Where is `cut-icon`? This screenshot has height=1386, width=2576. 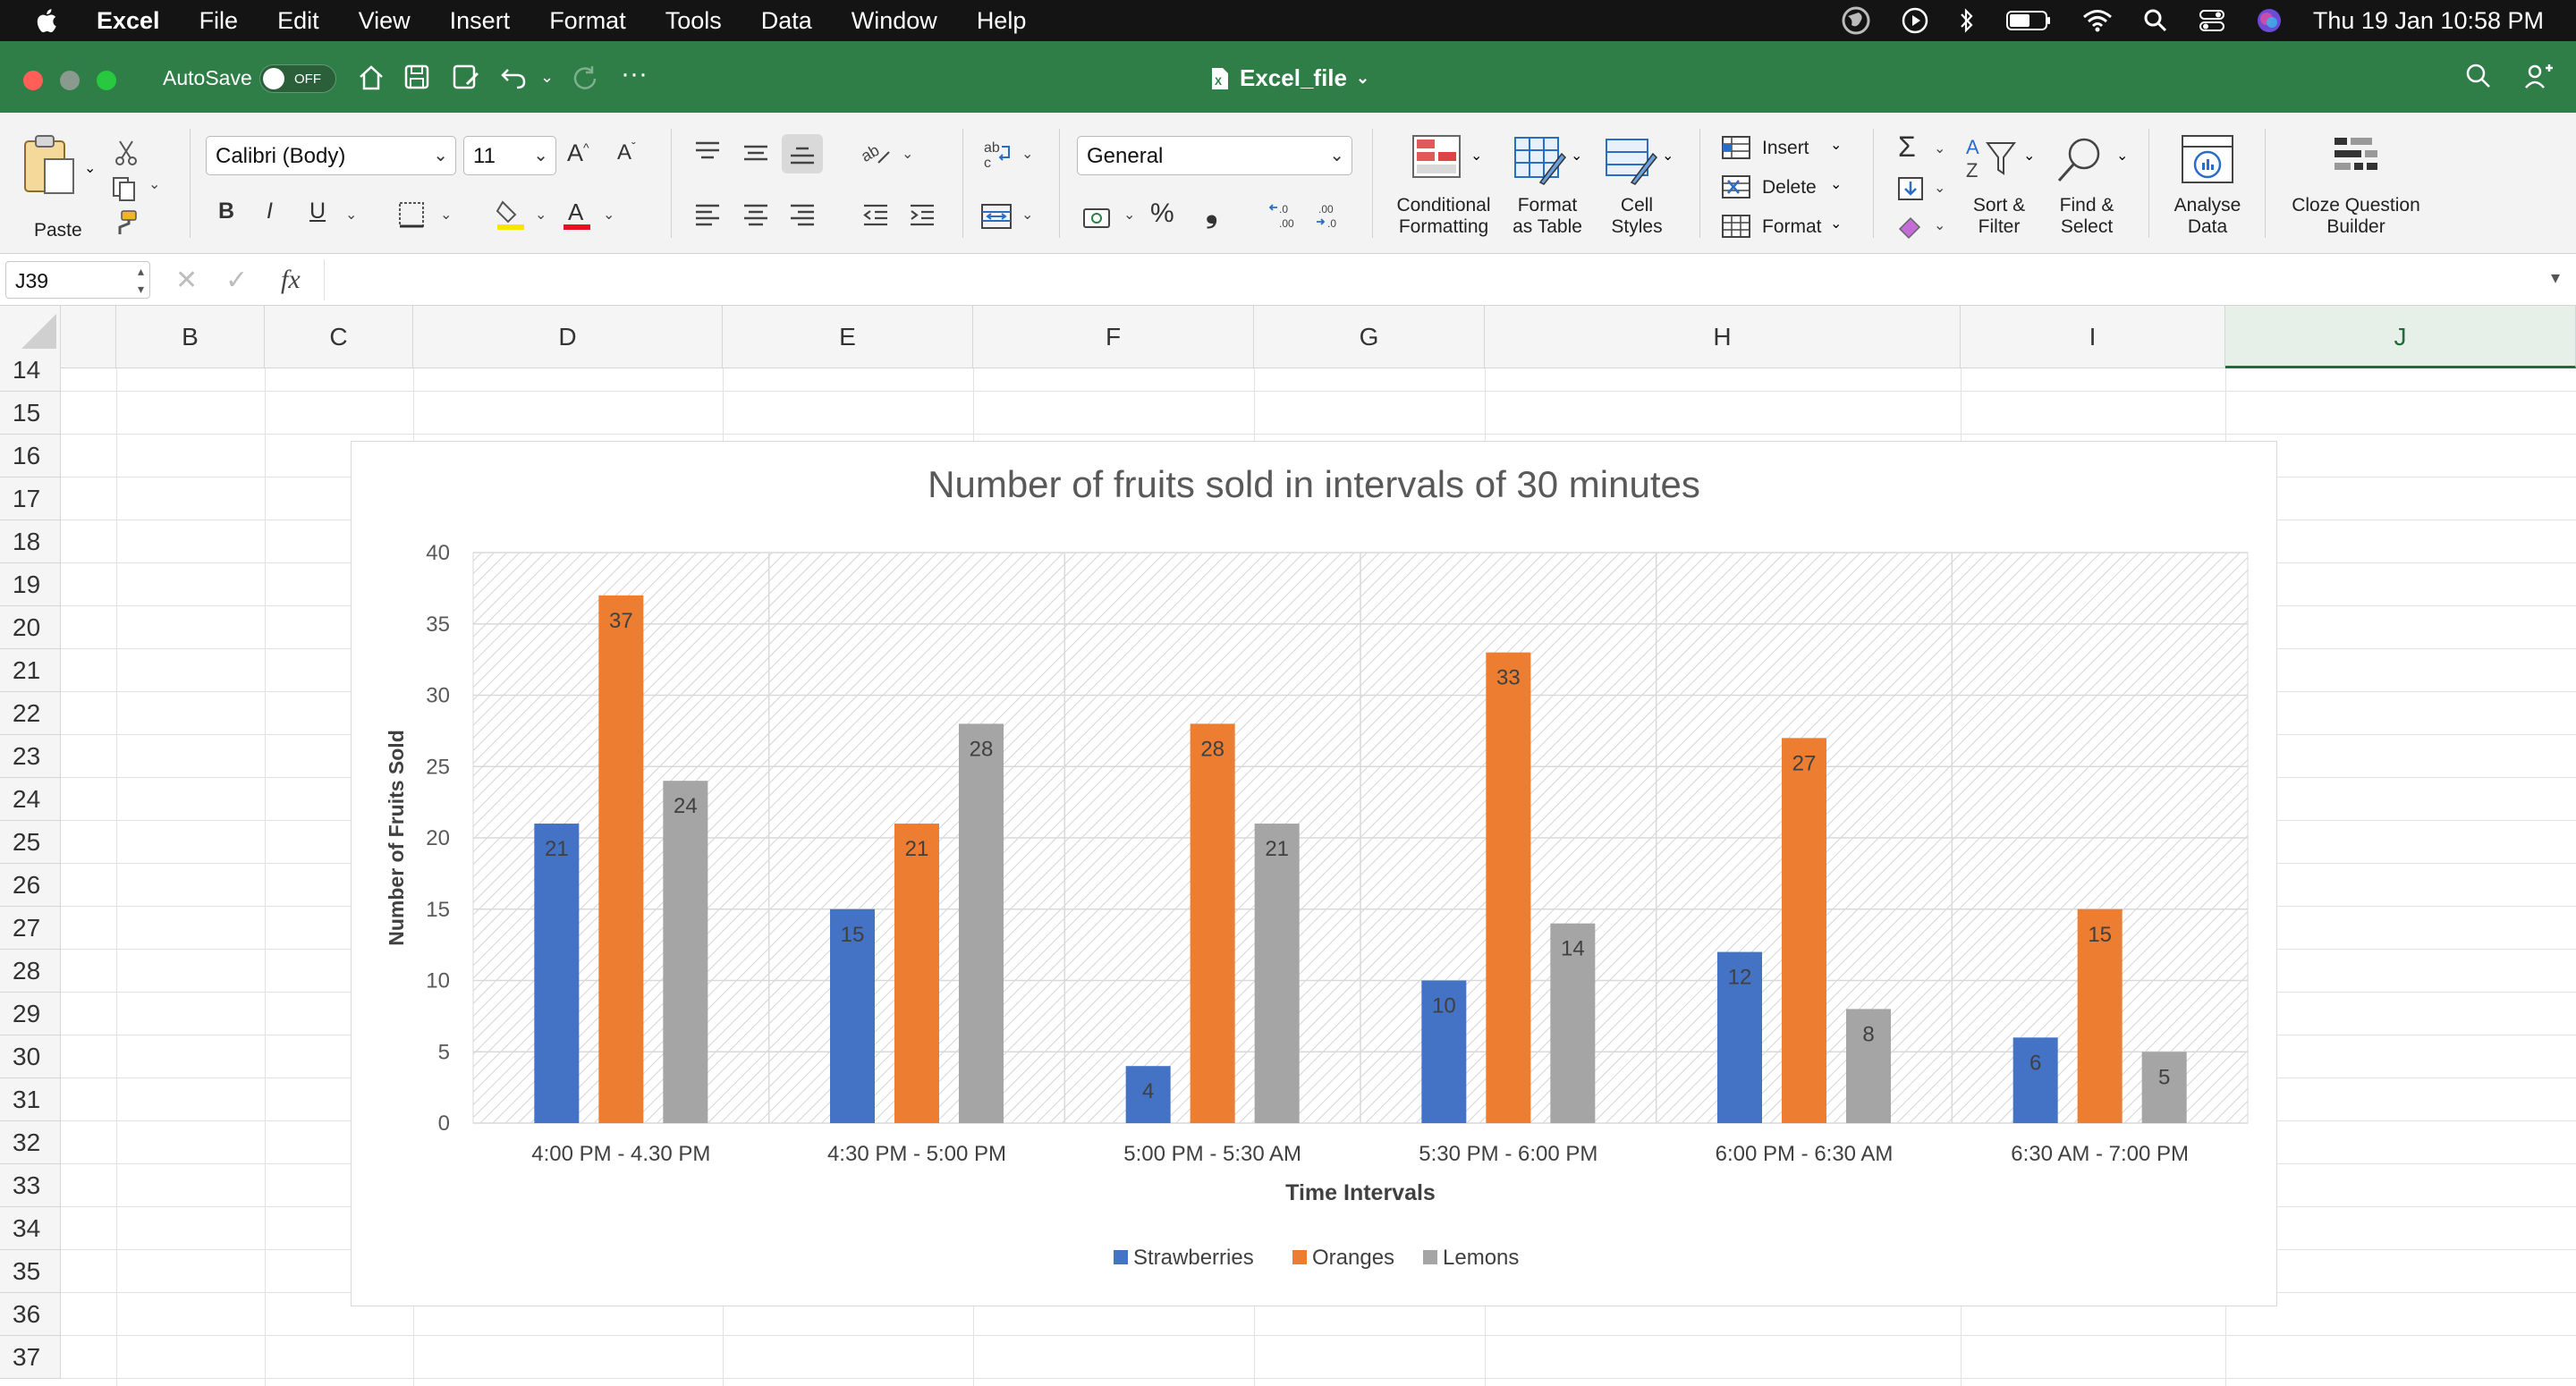
cut-icon is located at coordinates (126, 152).